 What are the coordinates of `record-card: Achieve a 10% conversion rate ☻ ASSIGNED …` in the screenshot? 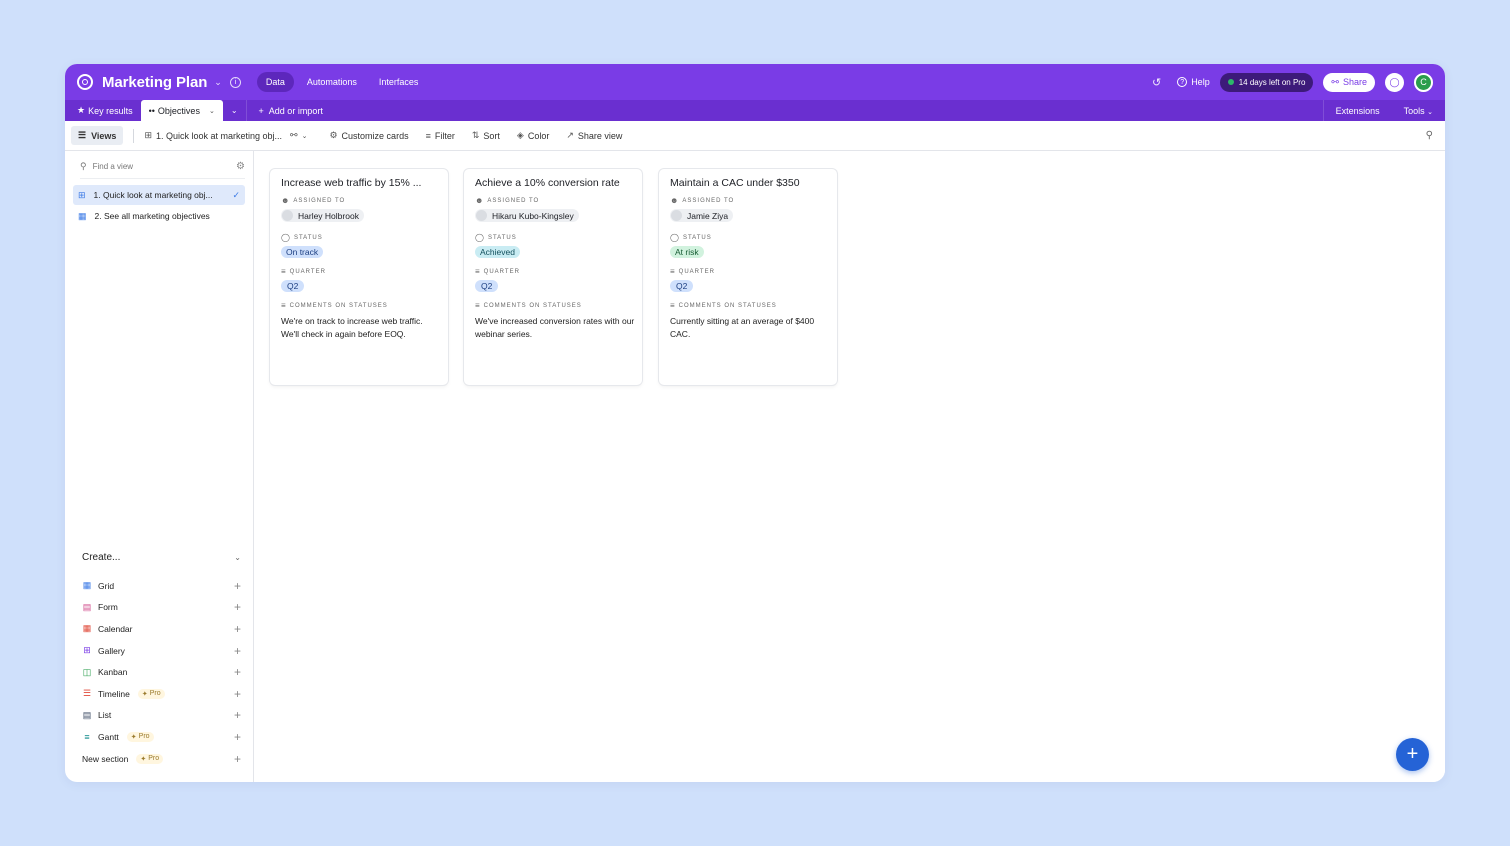 It's located at (553, 277).